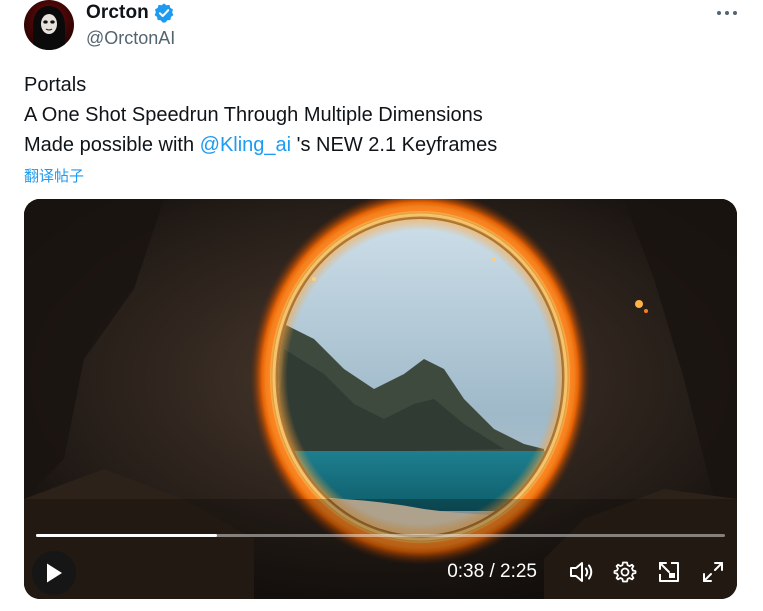 This screenshot has height=611, width=763. I want to click on settings-button, so click(625, 572).